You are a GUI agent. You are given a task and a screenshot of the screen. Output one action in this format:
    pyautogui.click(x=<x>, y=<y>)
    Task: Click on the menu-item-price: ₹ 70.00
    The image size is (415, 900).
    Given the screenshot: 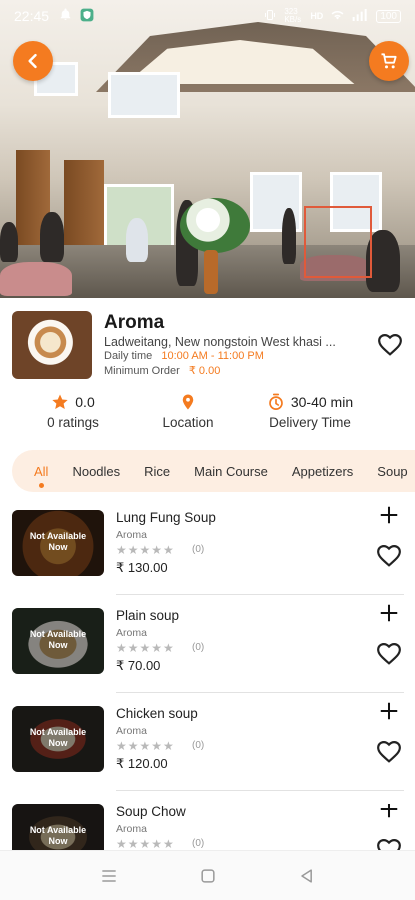 What is the action you would take?
    pyautogui.click(x=138, y=665)
    